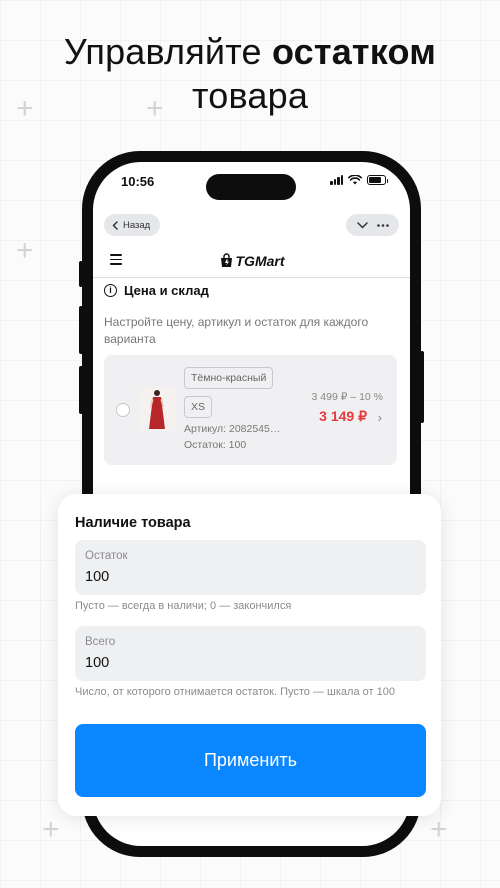 The width and height of the screenshot is (500, 888). What do you see at coordinates (229, 378) in the screenshot?
I see `color-chip: Тёмно-красный` at bounding box center [229, 378].